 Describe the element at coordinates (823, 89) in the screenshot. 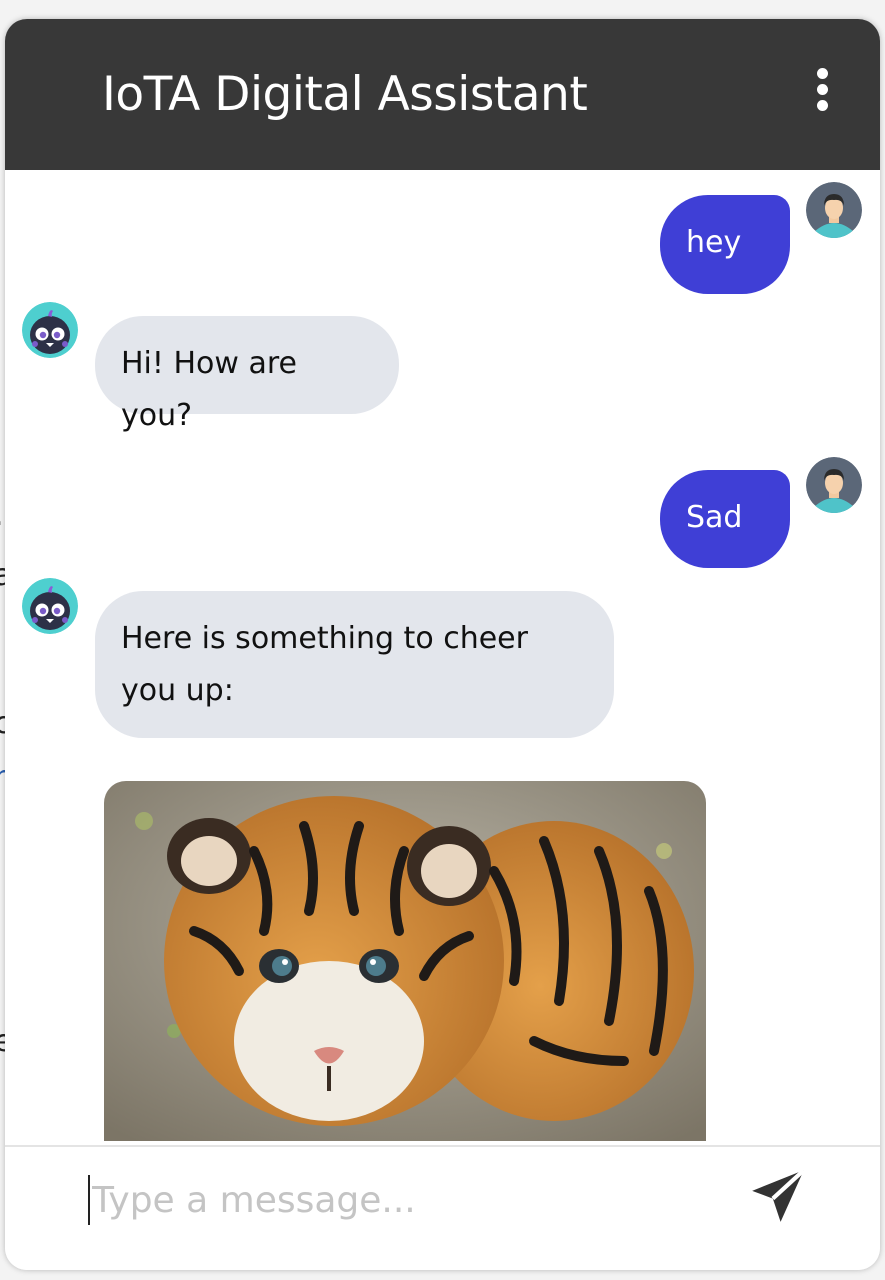

I see `kebab-menu-icon` at that location.